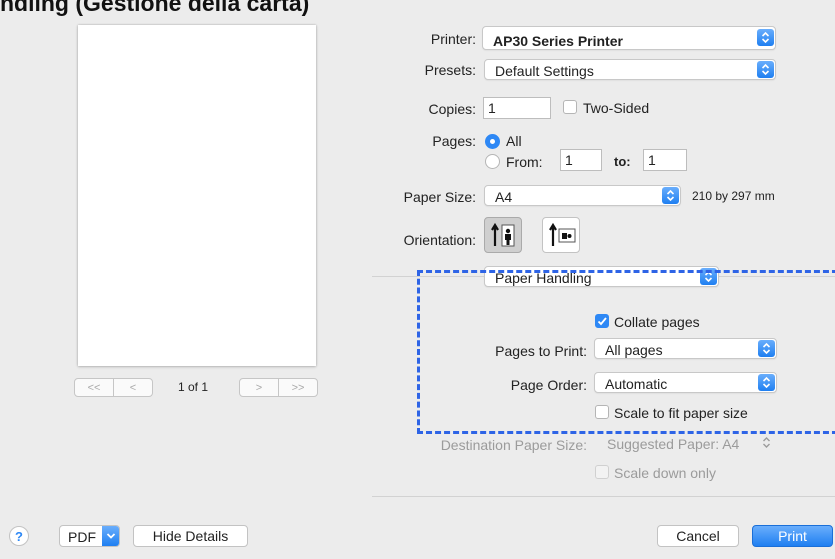 This screenshot has width=835, height=559. I want to click on scale-down-only-label: Scale down only, so click(665, 473).